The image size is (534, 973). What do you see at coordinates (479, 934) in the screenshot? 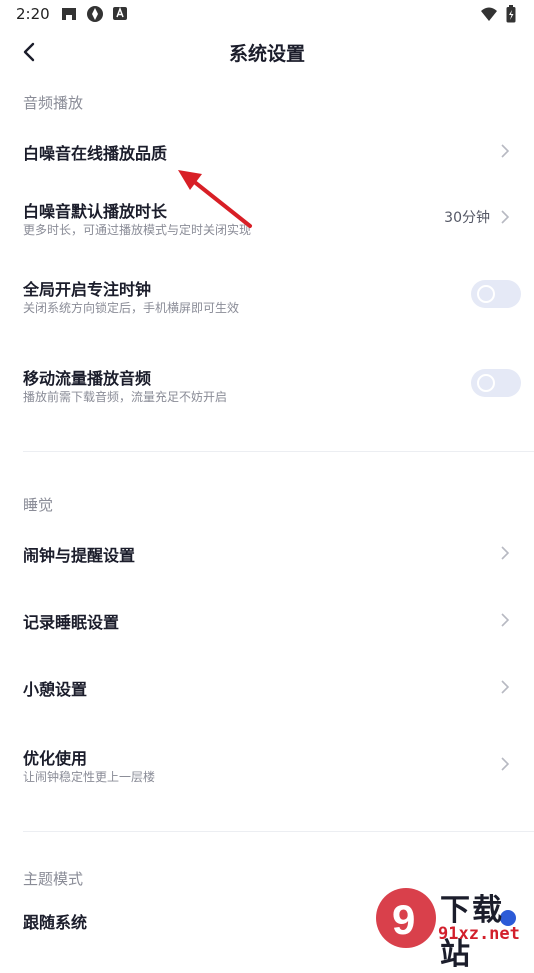
I see `watermark-url: 91xz.net` at bounding box center [479, 934].